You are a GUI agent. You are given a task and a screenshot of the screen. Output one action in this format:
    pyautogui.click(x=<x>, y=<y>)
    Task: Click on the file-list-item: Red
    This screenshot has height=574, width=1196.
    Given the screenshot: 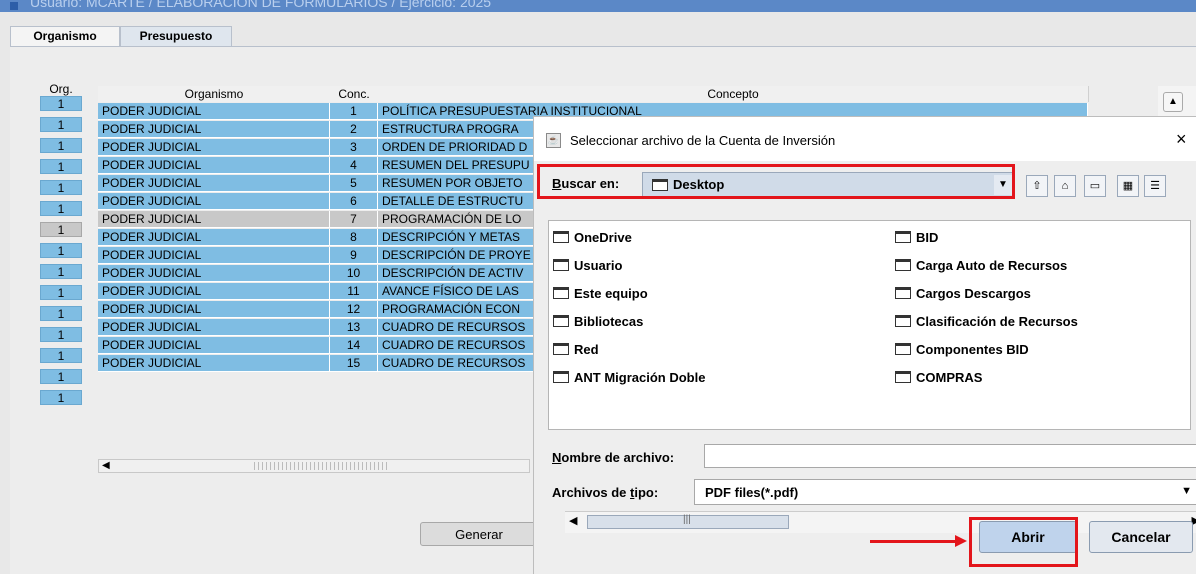 What is the action you would take?
    pyautogui.click(x=576, y=350)
    